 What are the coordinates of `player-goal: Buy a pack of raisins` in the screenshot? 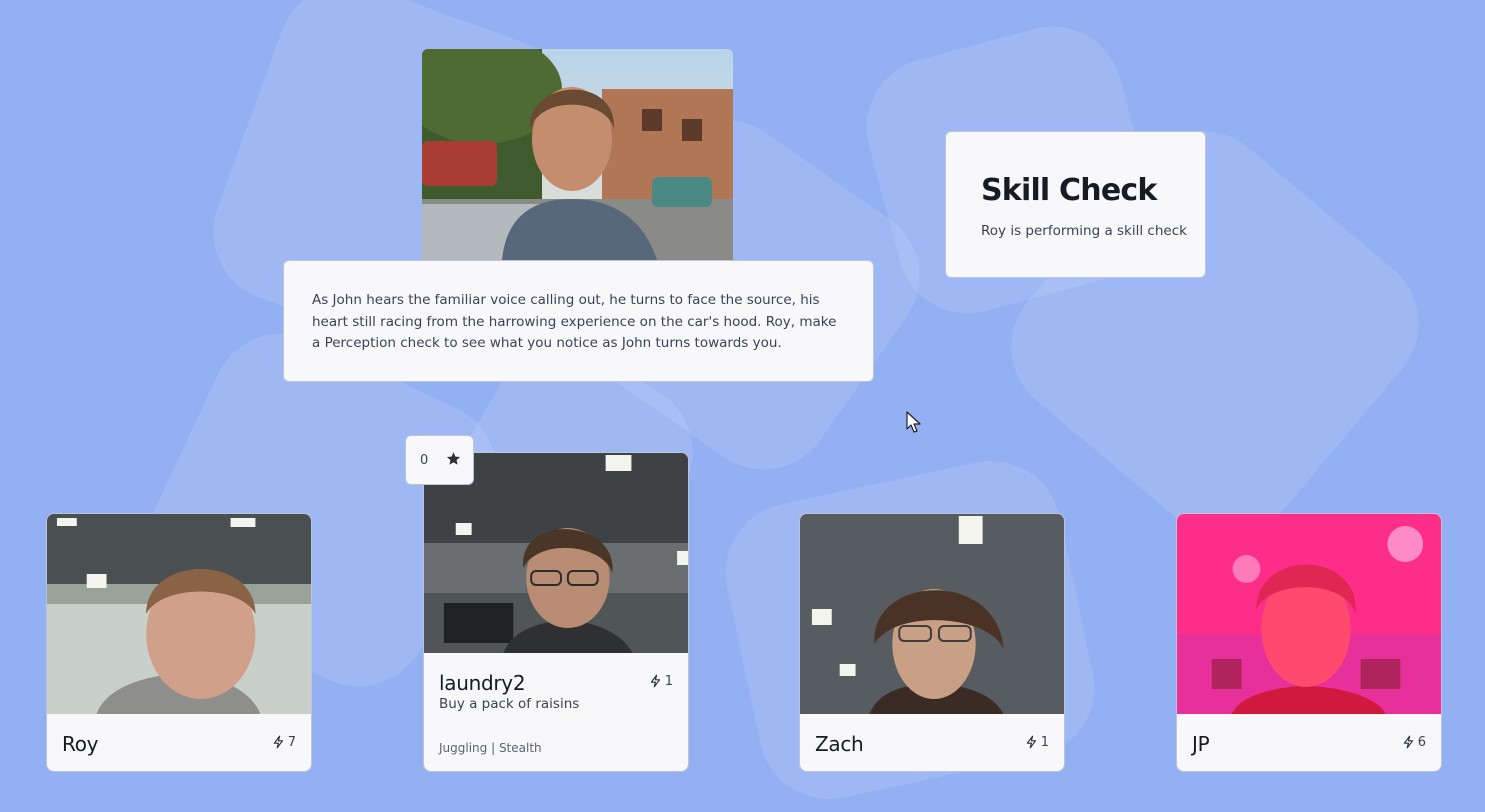 It's located at (509, 704).